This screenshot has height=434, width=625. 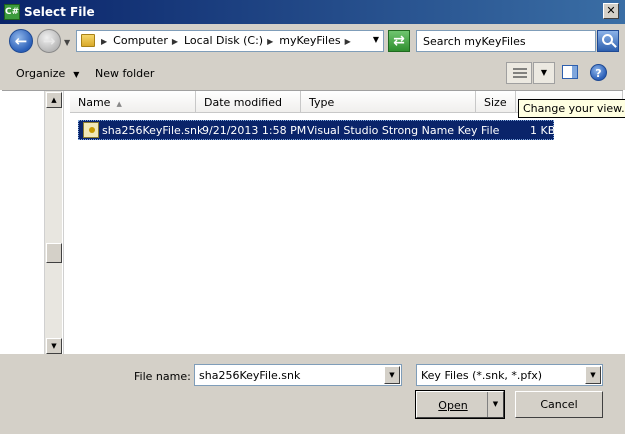 I want to click on search-input: Search myKeyFiles, so click(x=506, y=41).